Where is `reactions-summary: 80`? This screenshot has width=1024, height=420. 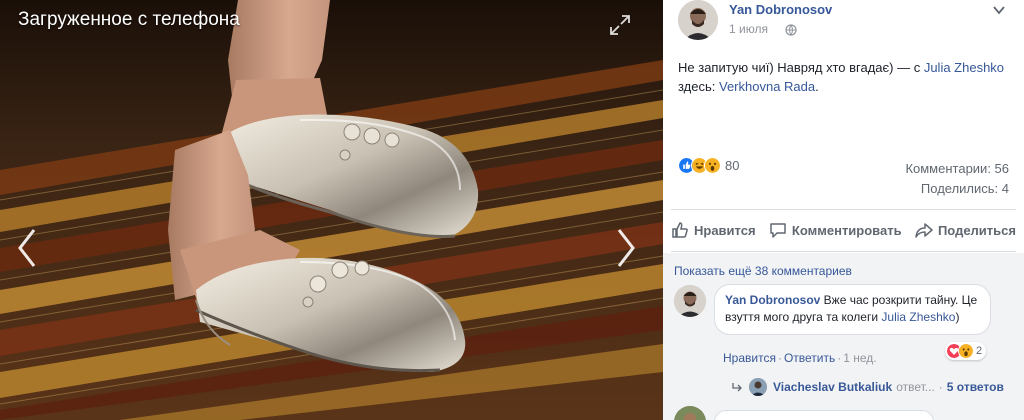
reactions-summary: 80 is located at coordinates (708, 165).